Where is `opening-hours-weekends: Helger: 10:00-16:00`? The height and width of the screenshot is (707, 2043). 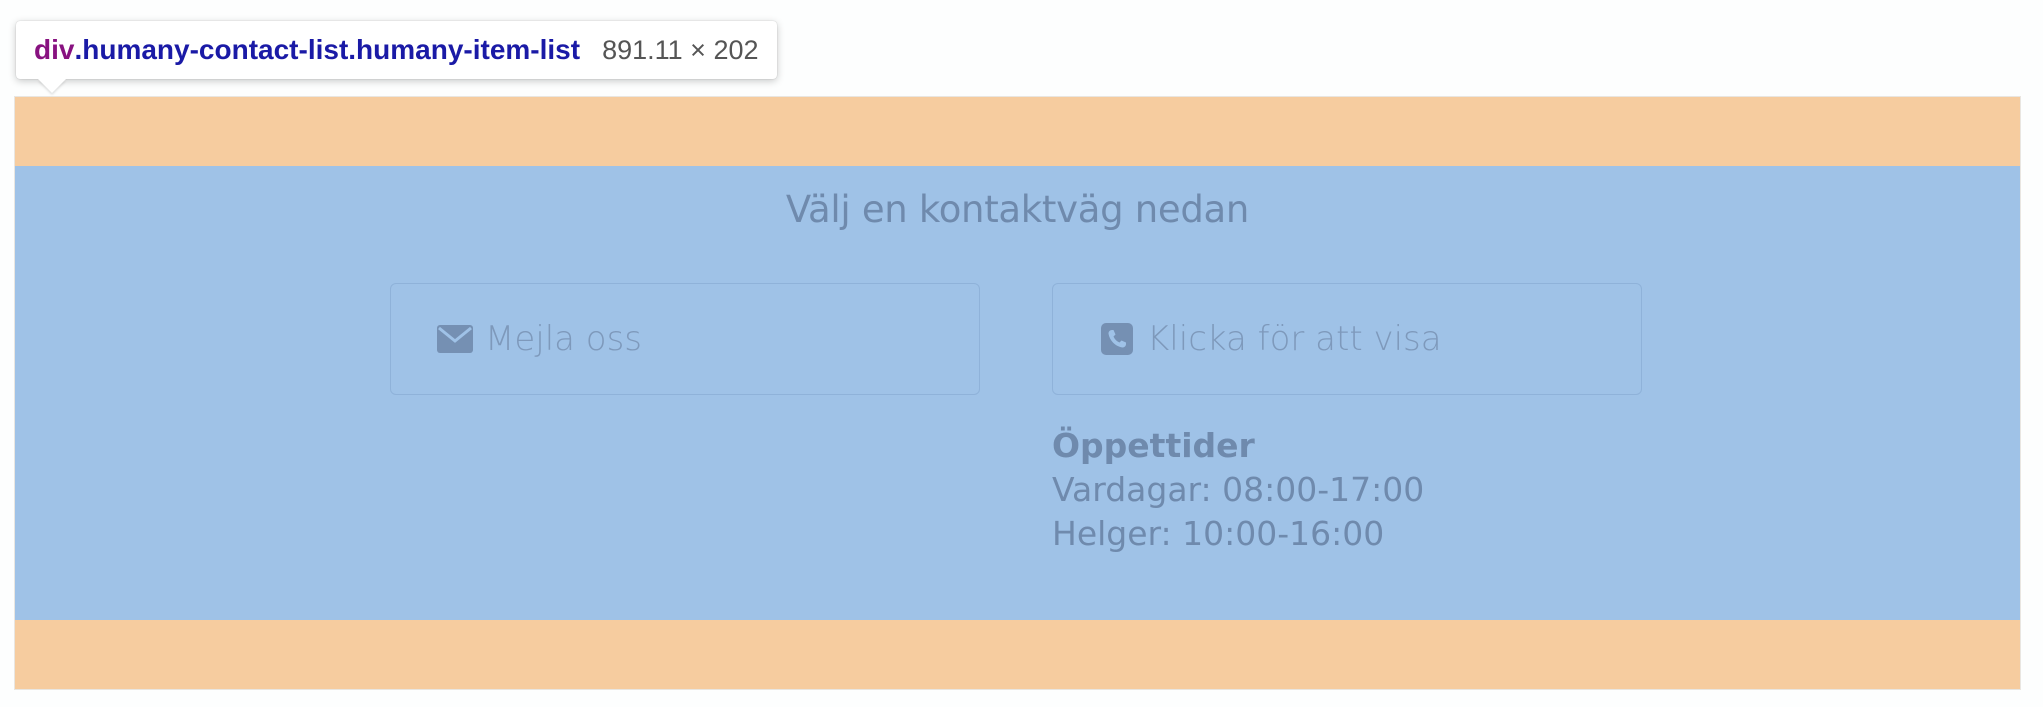 opening-hours-weekends: Helger: 10:00-16:00 is located at coordinates (1218, 533).